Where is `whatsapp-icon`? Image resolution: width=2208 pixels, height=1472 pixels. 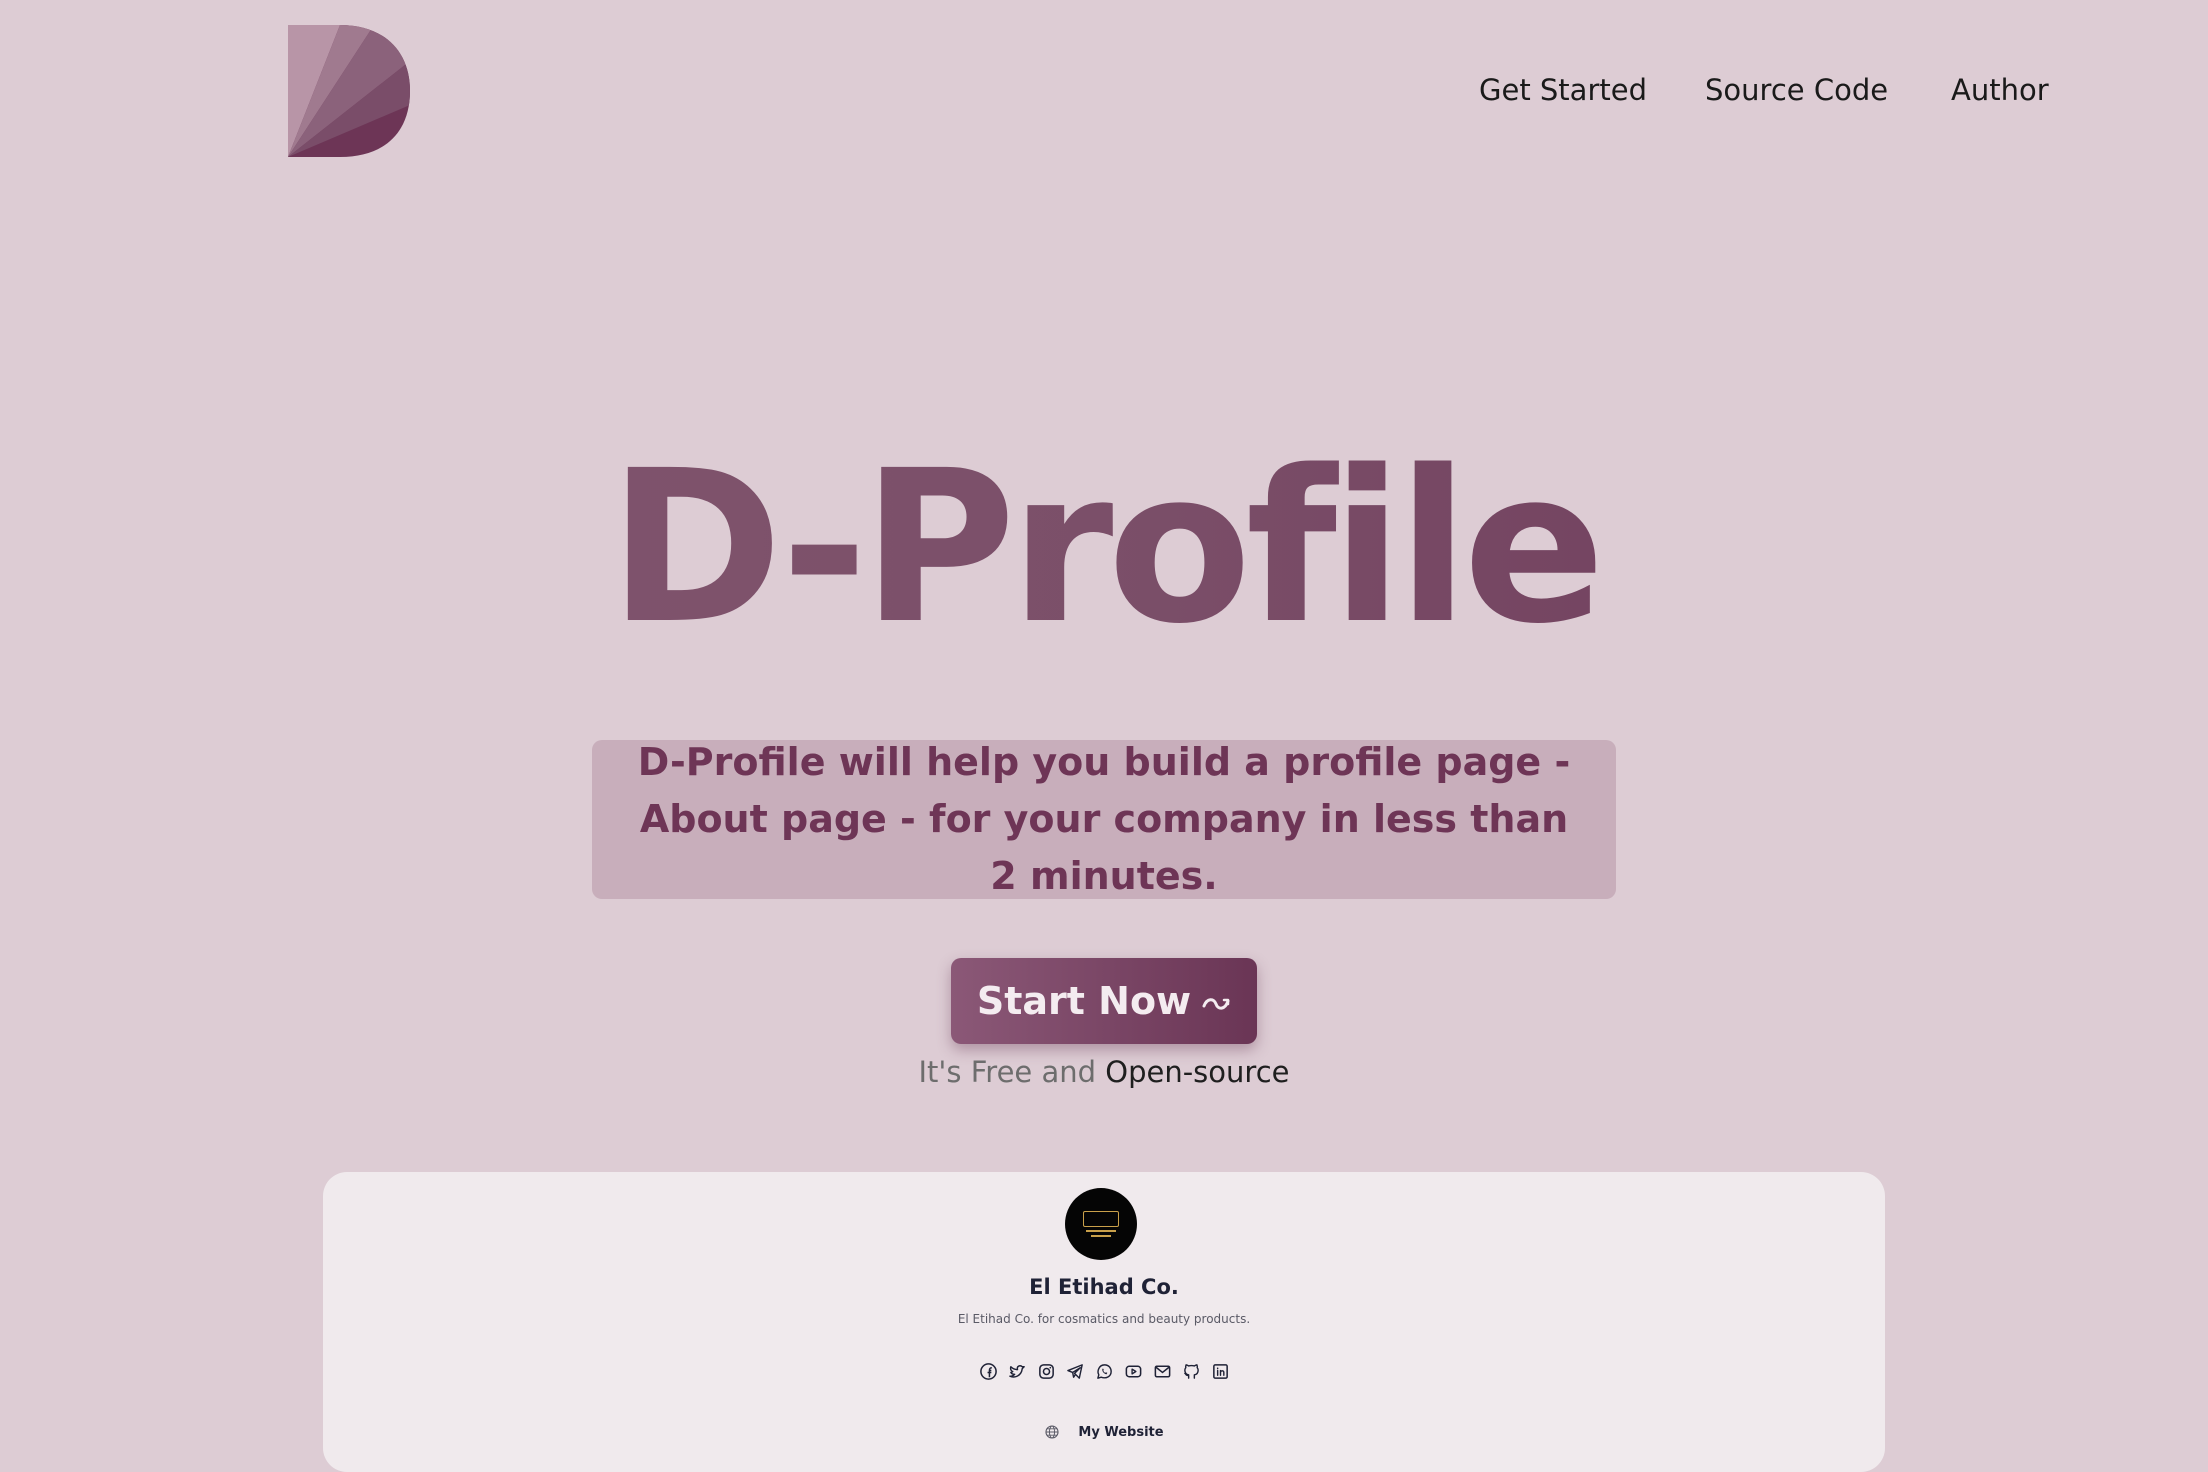 whatsapp-icon is located at coordinates (1104, 1371).